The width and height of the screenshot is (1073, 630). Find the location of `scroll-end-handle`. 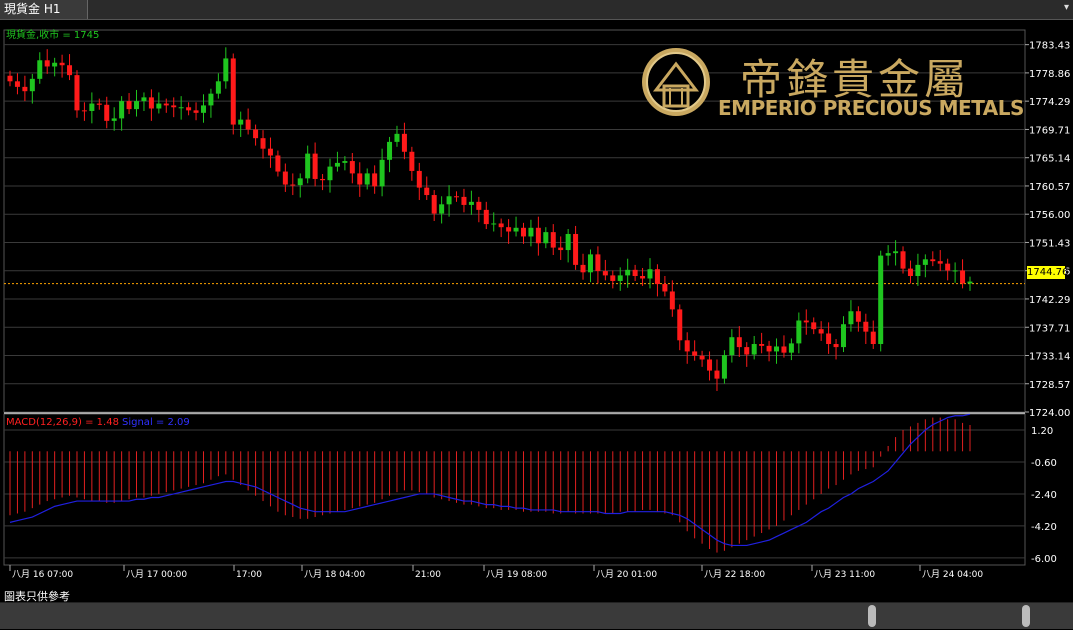

scroll-end-handle is located at coordinates (1026, 616).